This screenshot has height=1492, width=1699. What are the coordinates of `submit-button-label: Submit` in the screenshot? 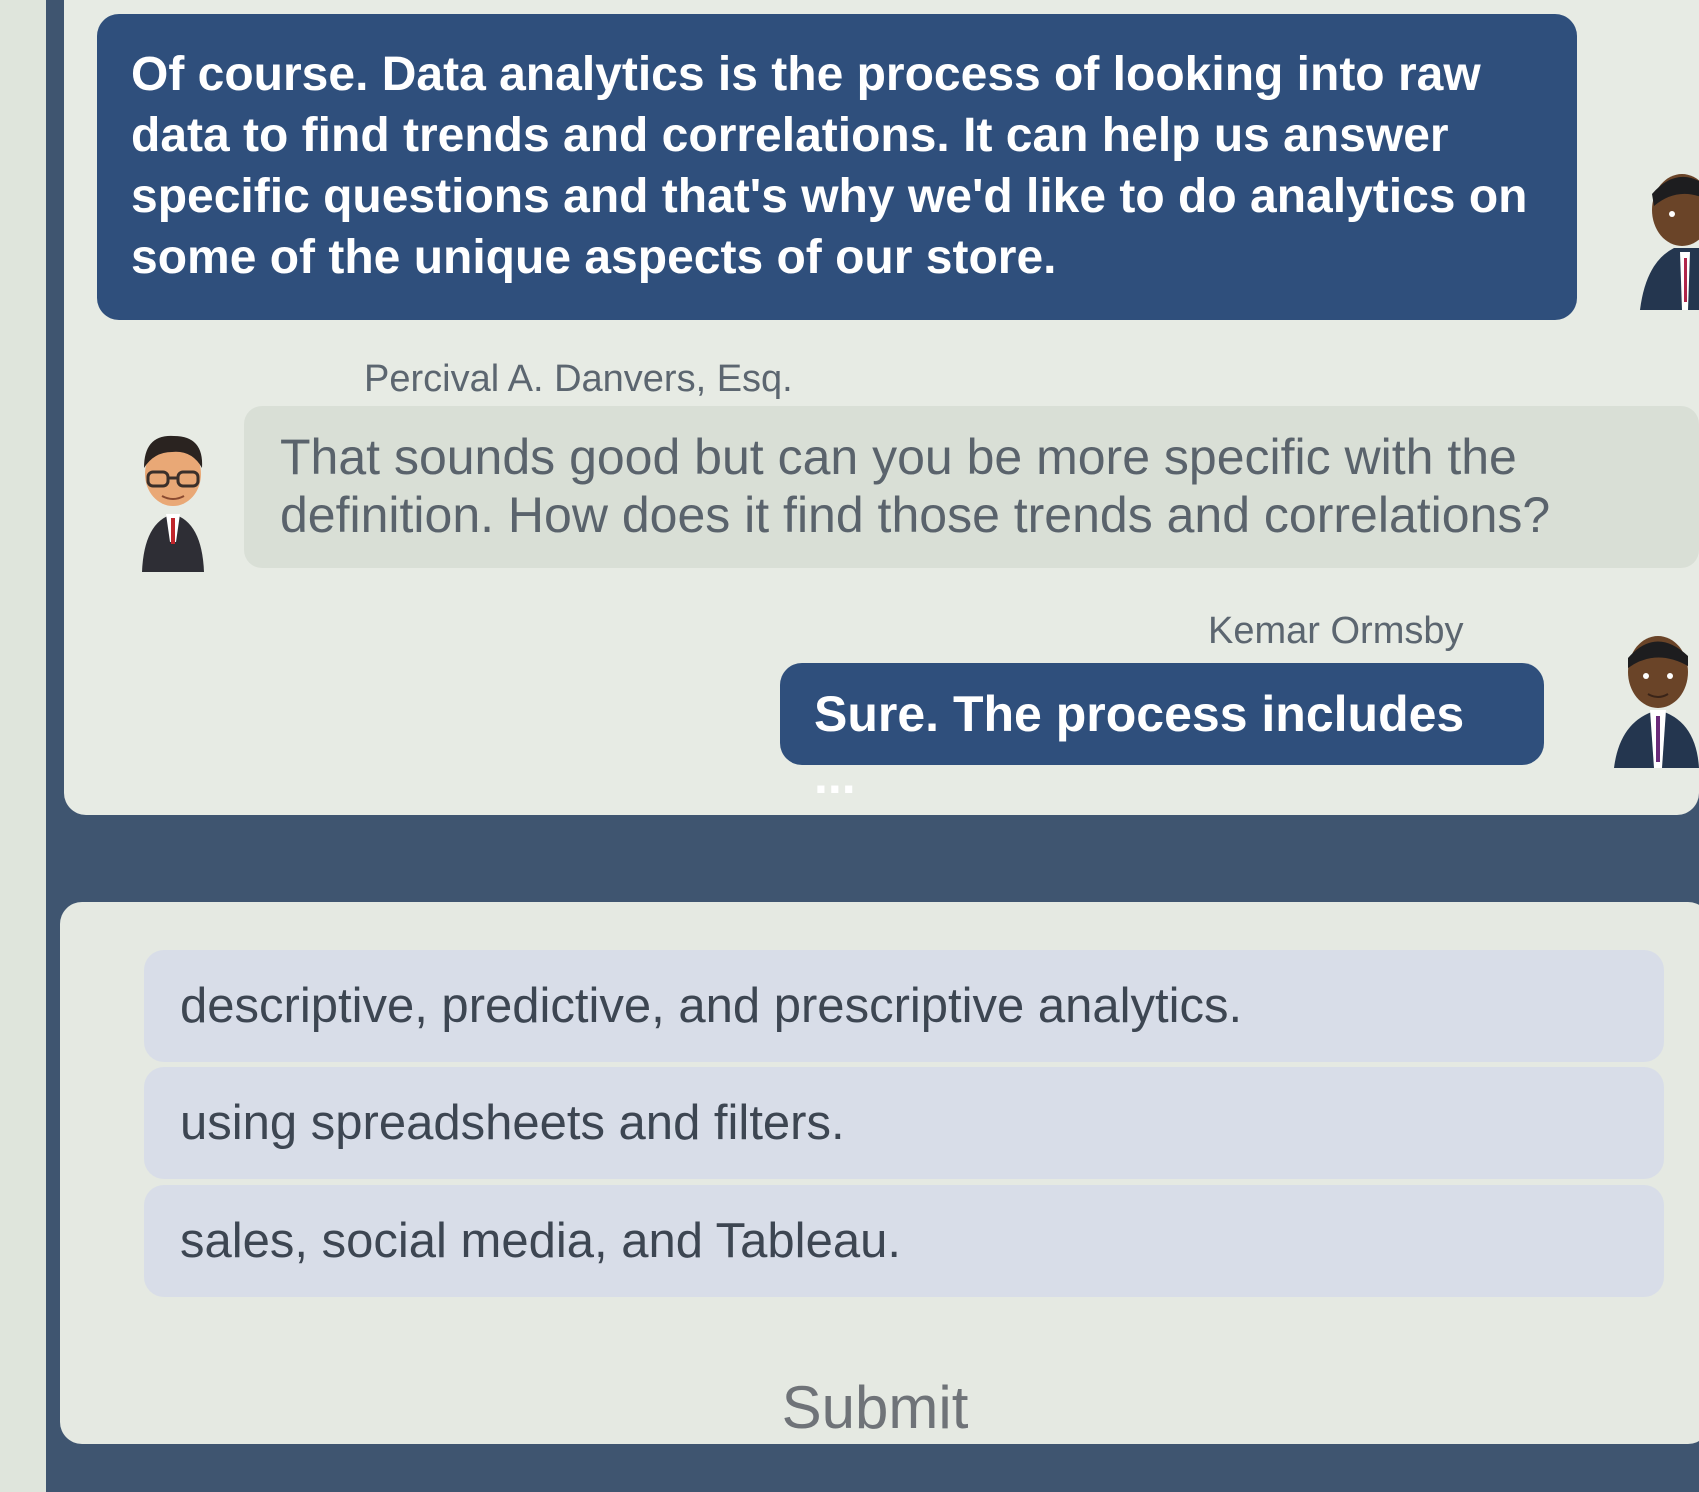 It's located at (875, 1407).